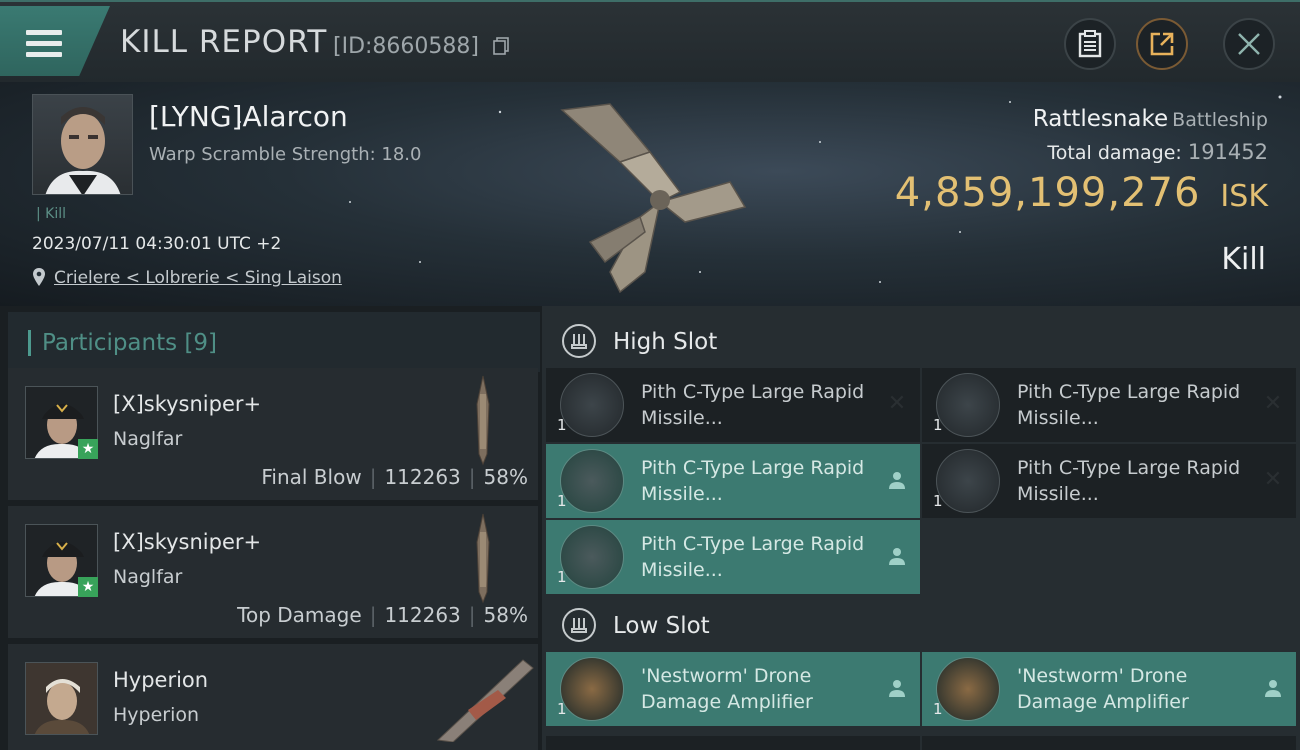 This screenshot has height=750, width=1300. Describe the element at coordinates (579, 341) in the screenshot. I see `high-slot-icon` at that location.